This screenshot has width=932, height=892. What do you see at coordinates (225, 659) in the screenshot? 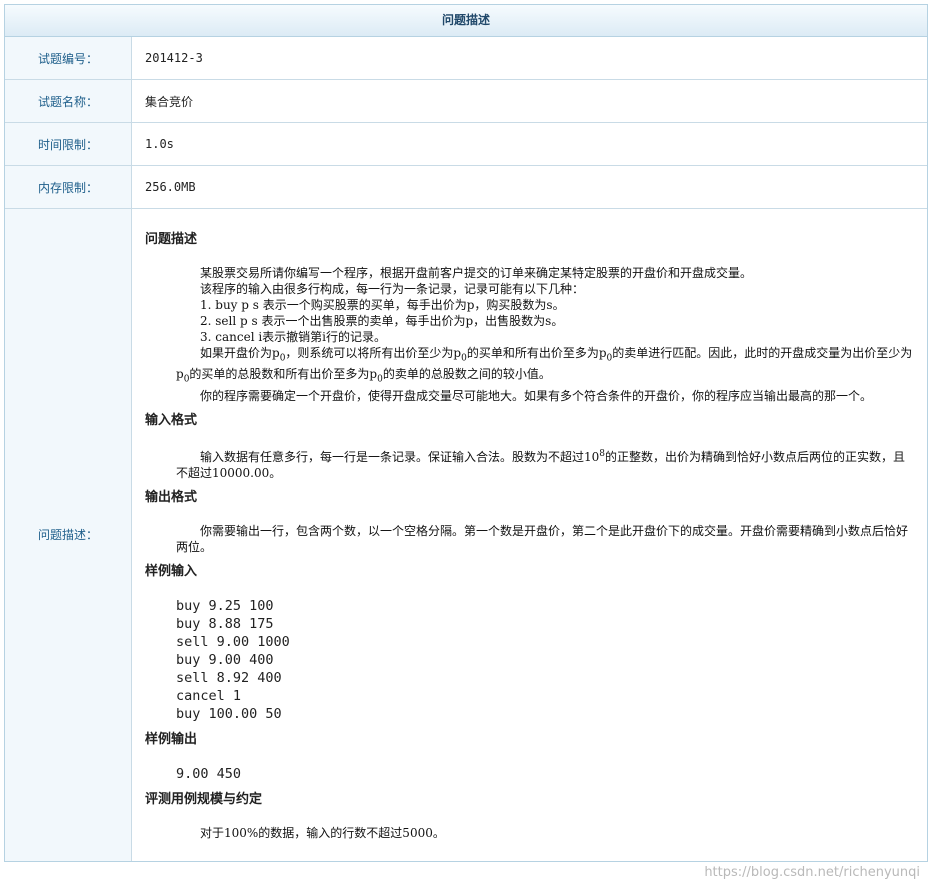
I see `code-line: buy 9.00 400` at bounding box center [225, 659].